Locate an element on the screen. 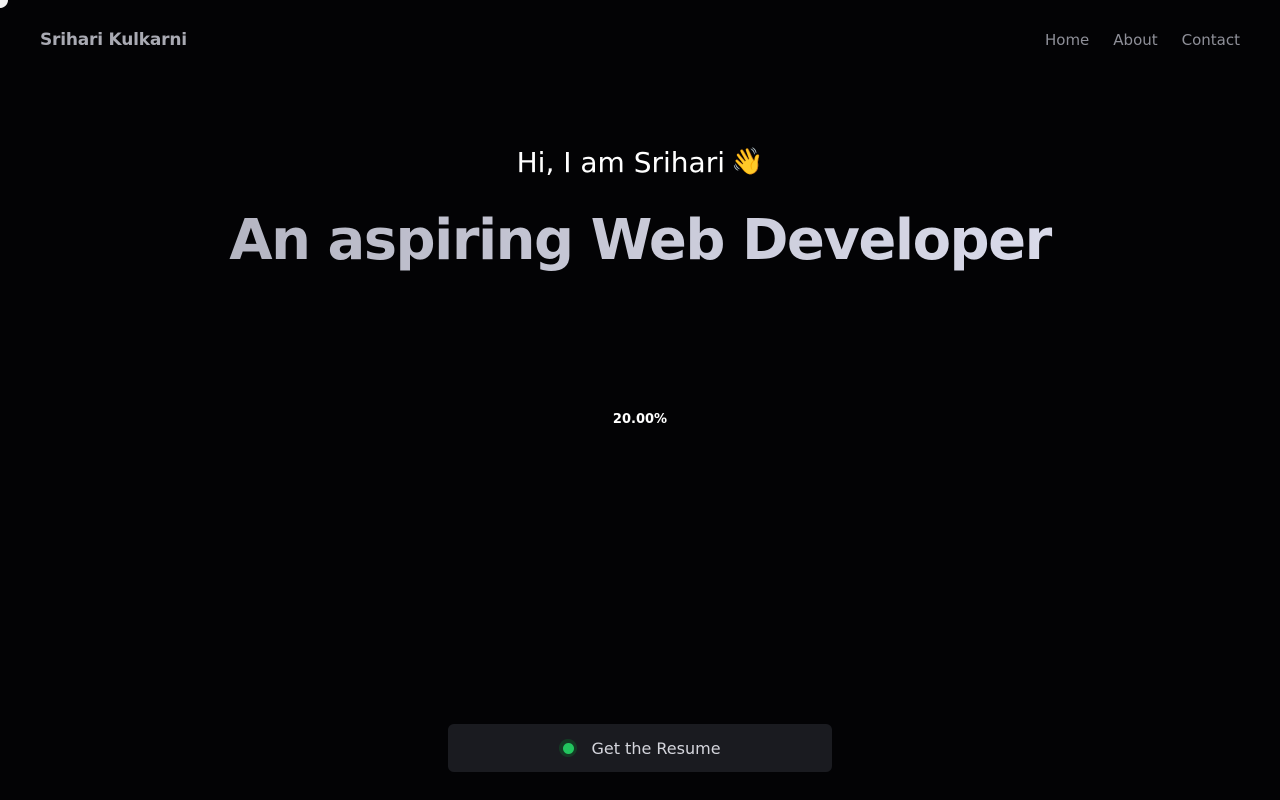  resume-button-label: Get the Resume is located at coordinates (656, 748).